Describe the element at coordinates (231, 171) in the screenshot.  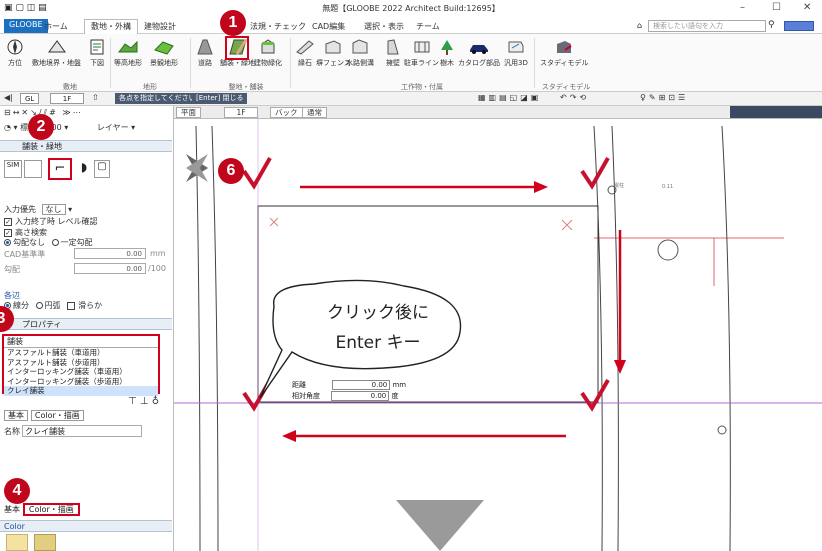
I see `step-badge-6: 6` at that location.